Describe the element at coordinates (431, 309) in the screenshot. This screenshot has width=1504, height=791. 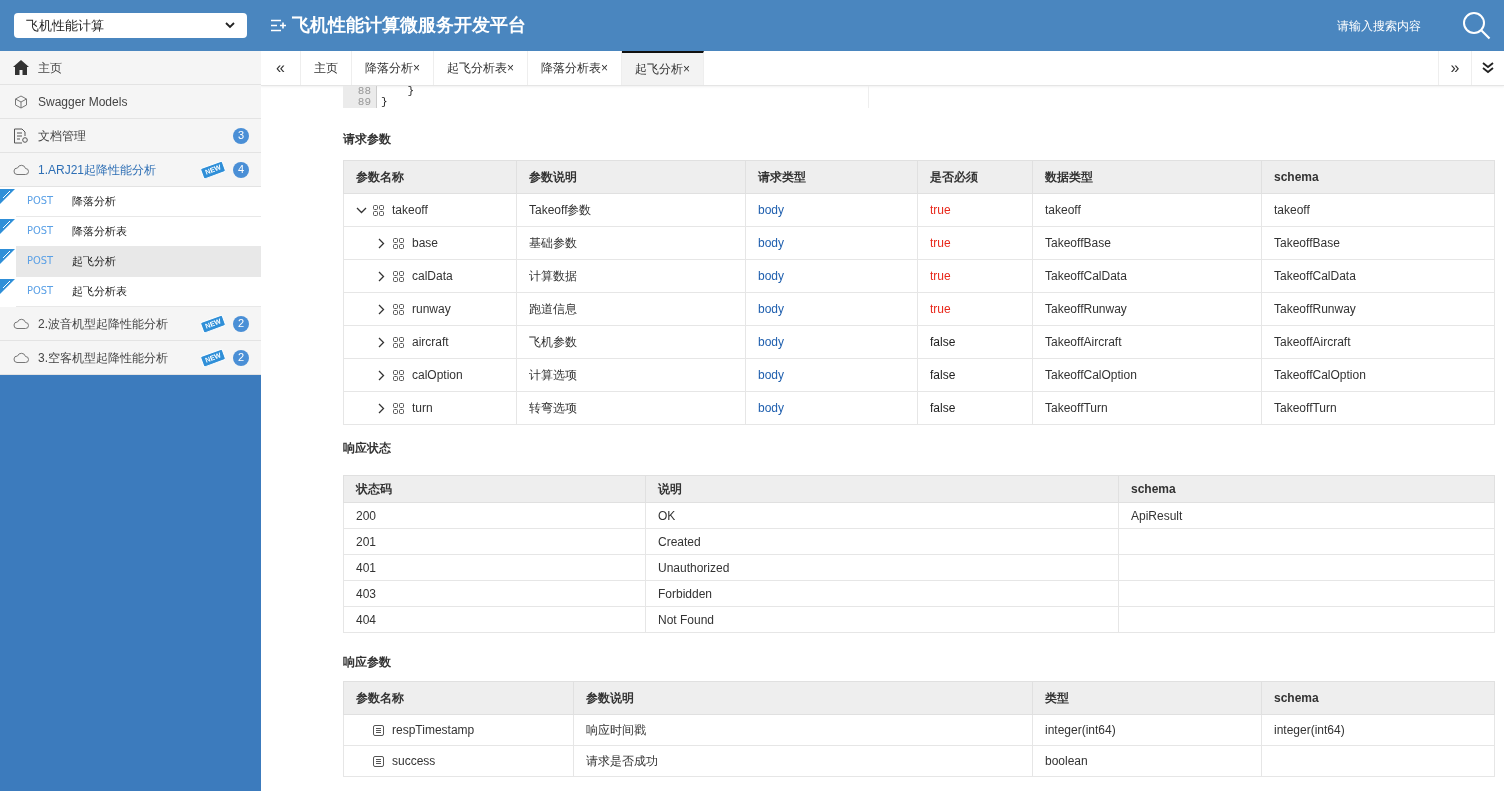
I see `param-name: runway` at that location.